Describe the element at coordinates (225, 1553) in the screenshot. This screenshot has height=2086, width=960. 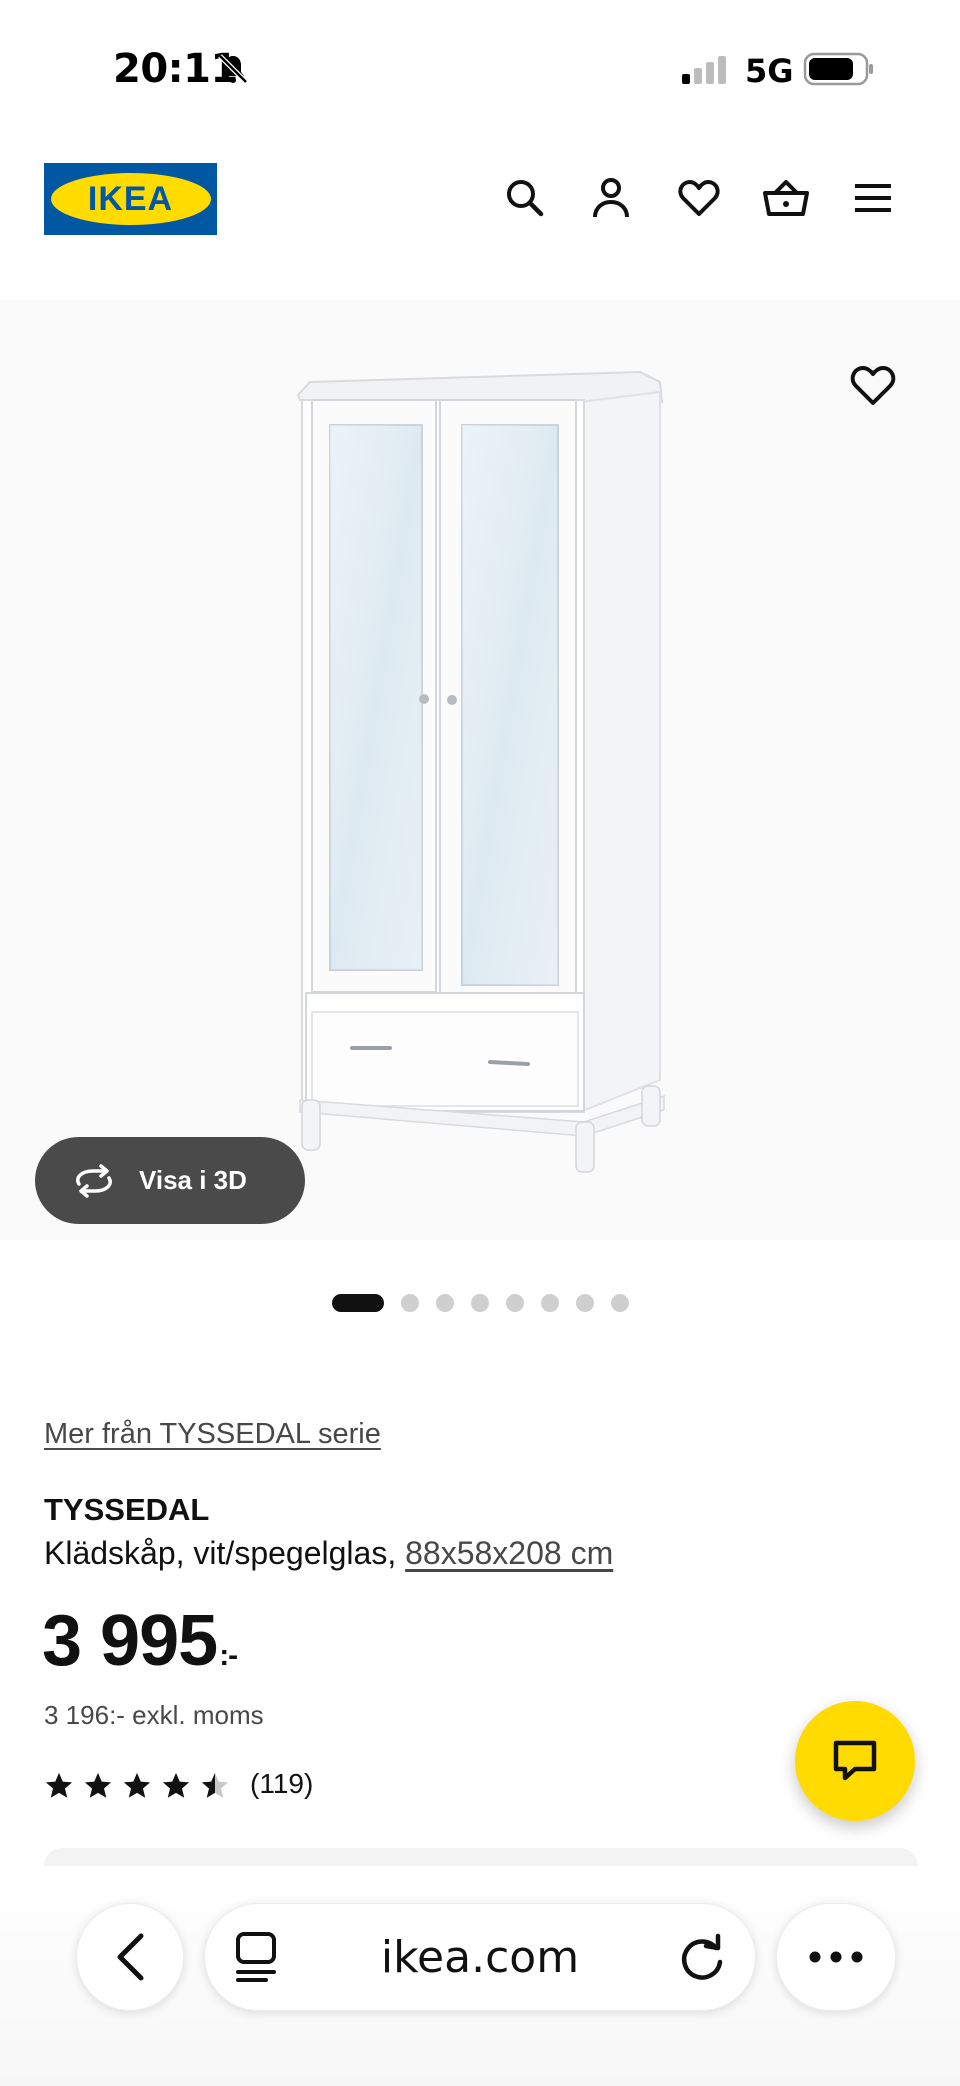
I see `product-type: Klädskåp, vit/spegelglas,` at that location.